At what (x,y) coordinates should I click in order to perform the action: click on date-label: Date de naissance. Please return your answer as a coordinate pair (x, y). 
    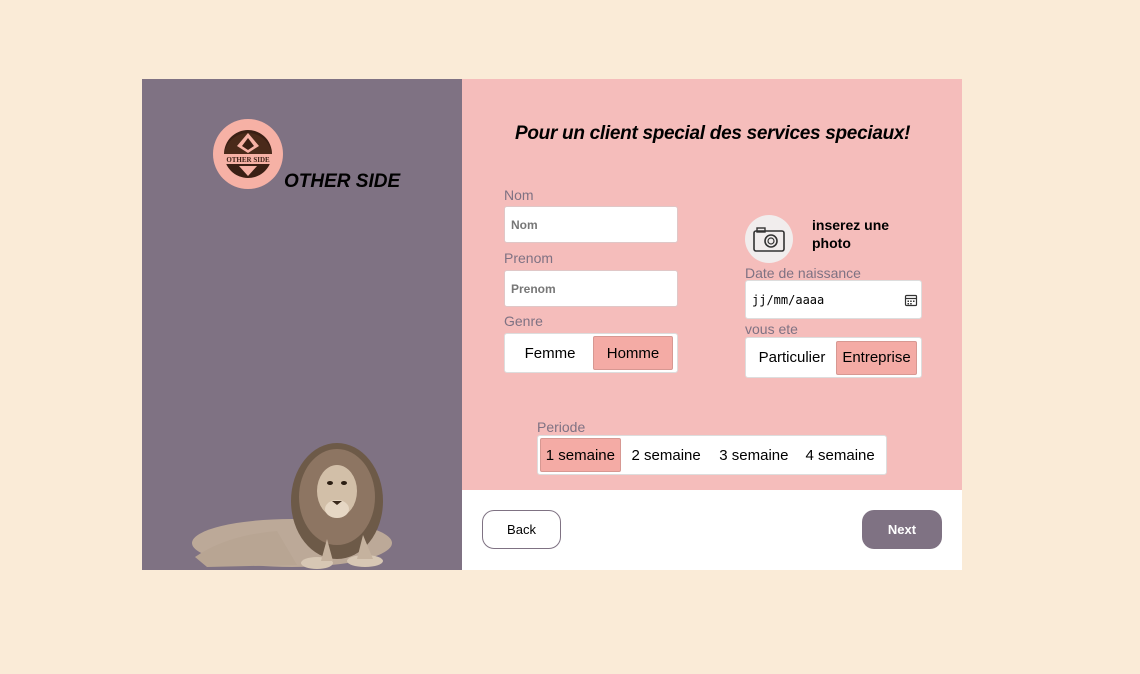
    Looking at the image, I should click on (803, 273).